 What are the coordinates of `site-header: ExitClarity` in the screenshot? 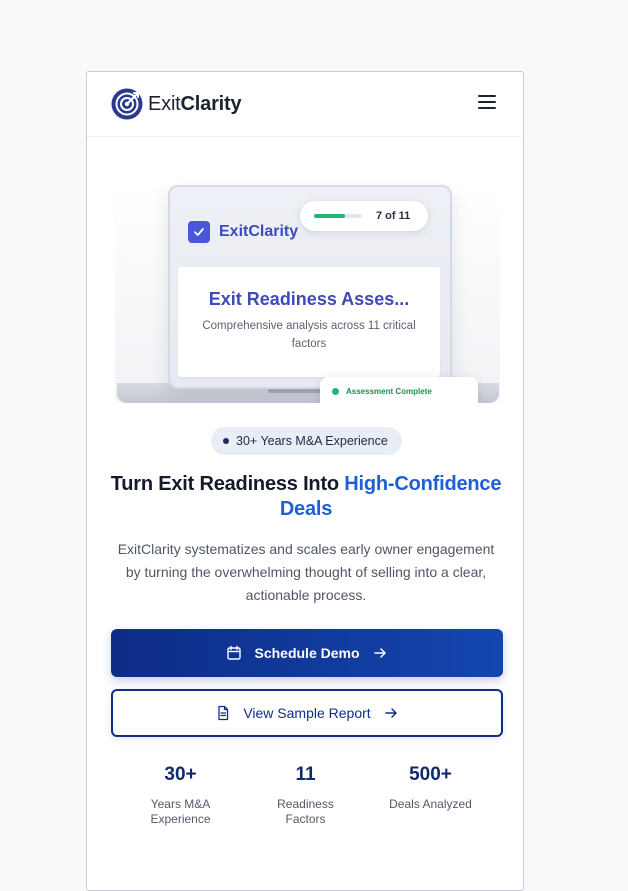 It's located at (305, 104).